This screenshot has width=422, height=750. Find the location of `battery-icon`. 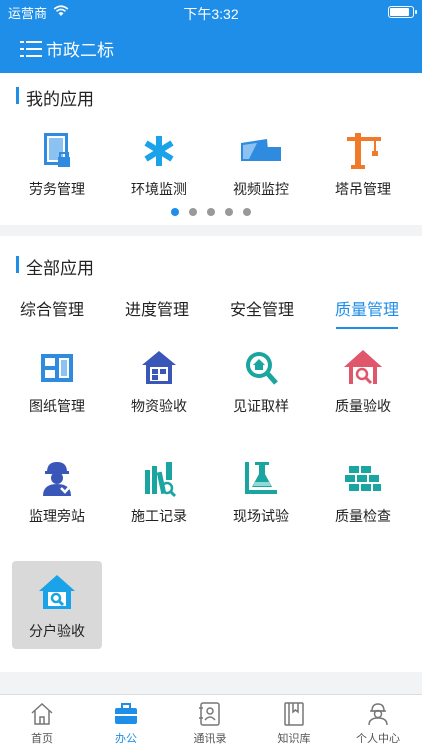

battery-icon is located at coordinates (402, 12).